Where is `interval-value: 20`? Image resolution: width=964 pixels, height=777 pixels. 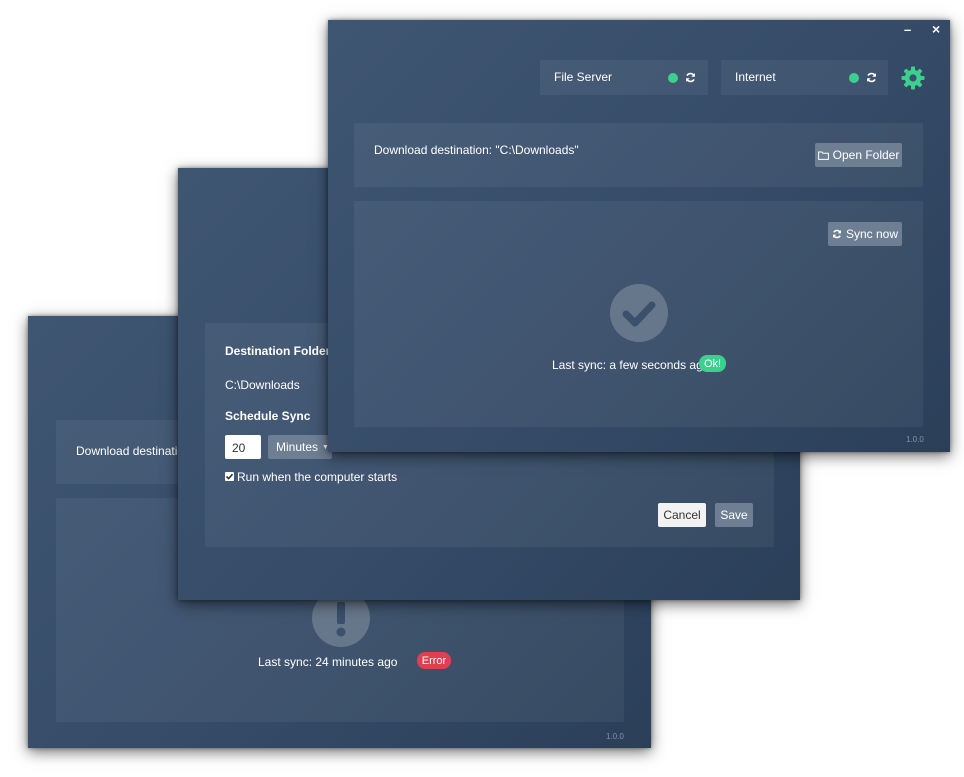 interval-value: 20 is located at coordinates (239, 448).